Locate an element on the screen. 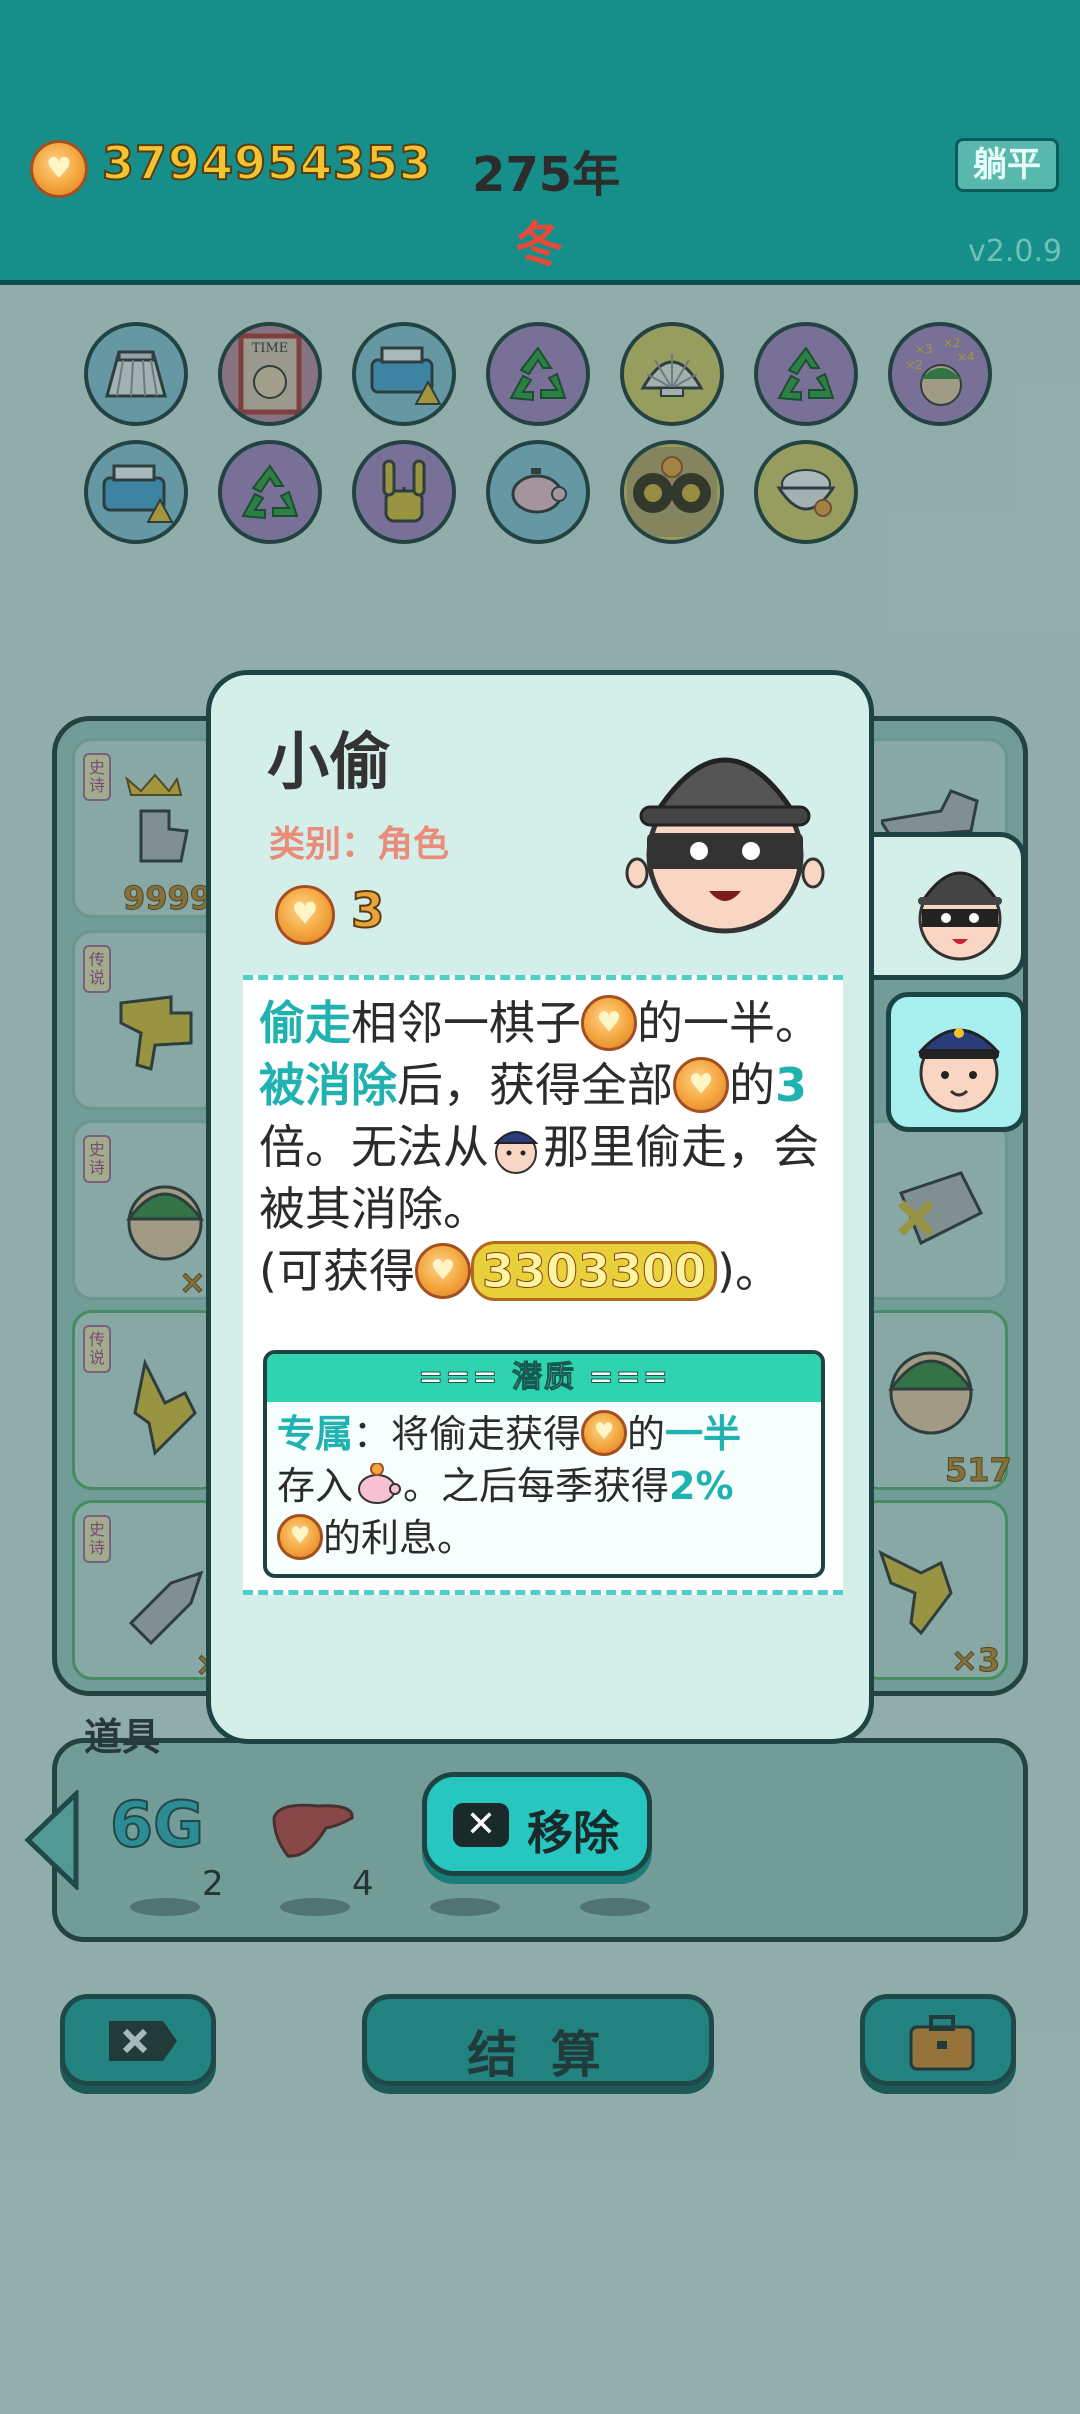 The width and height of the screenshot is (1080, 2414). desc-text-4: 的 is located at coordinates (752, 1085).